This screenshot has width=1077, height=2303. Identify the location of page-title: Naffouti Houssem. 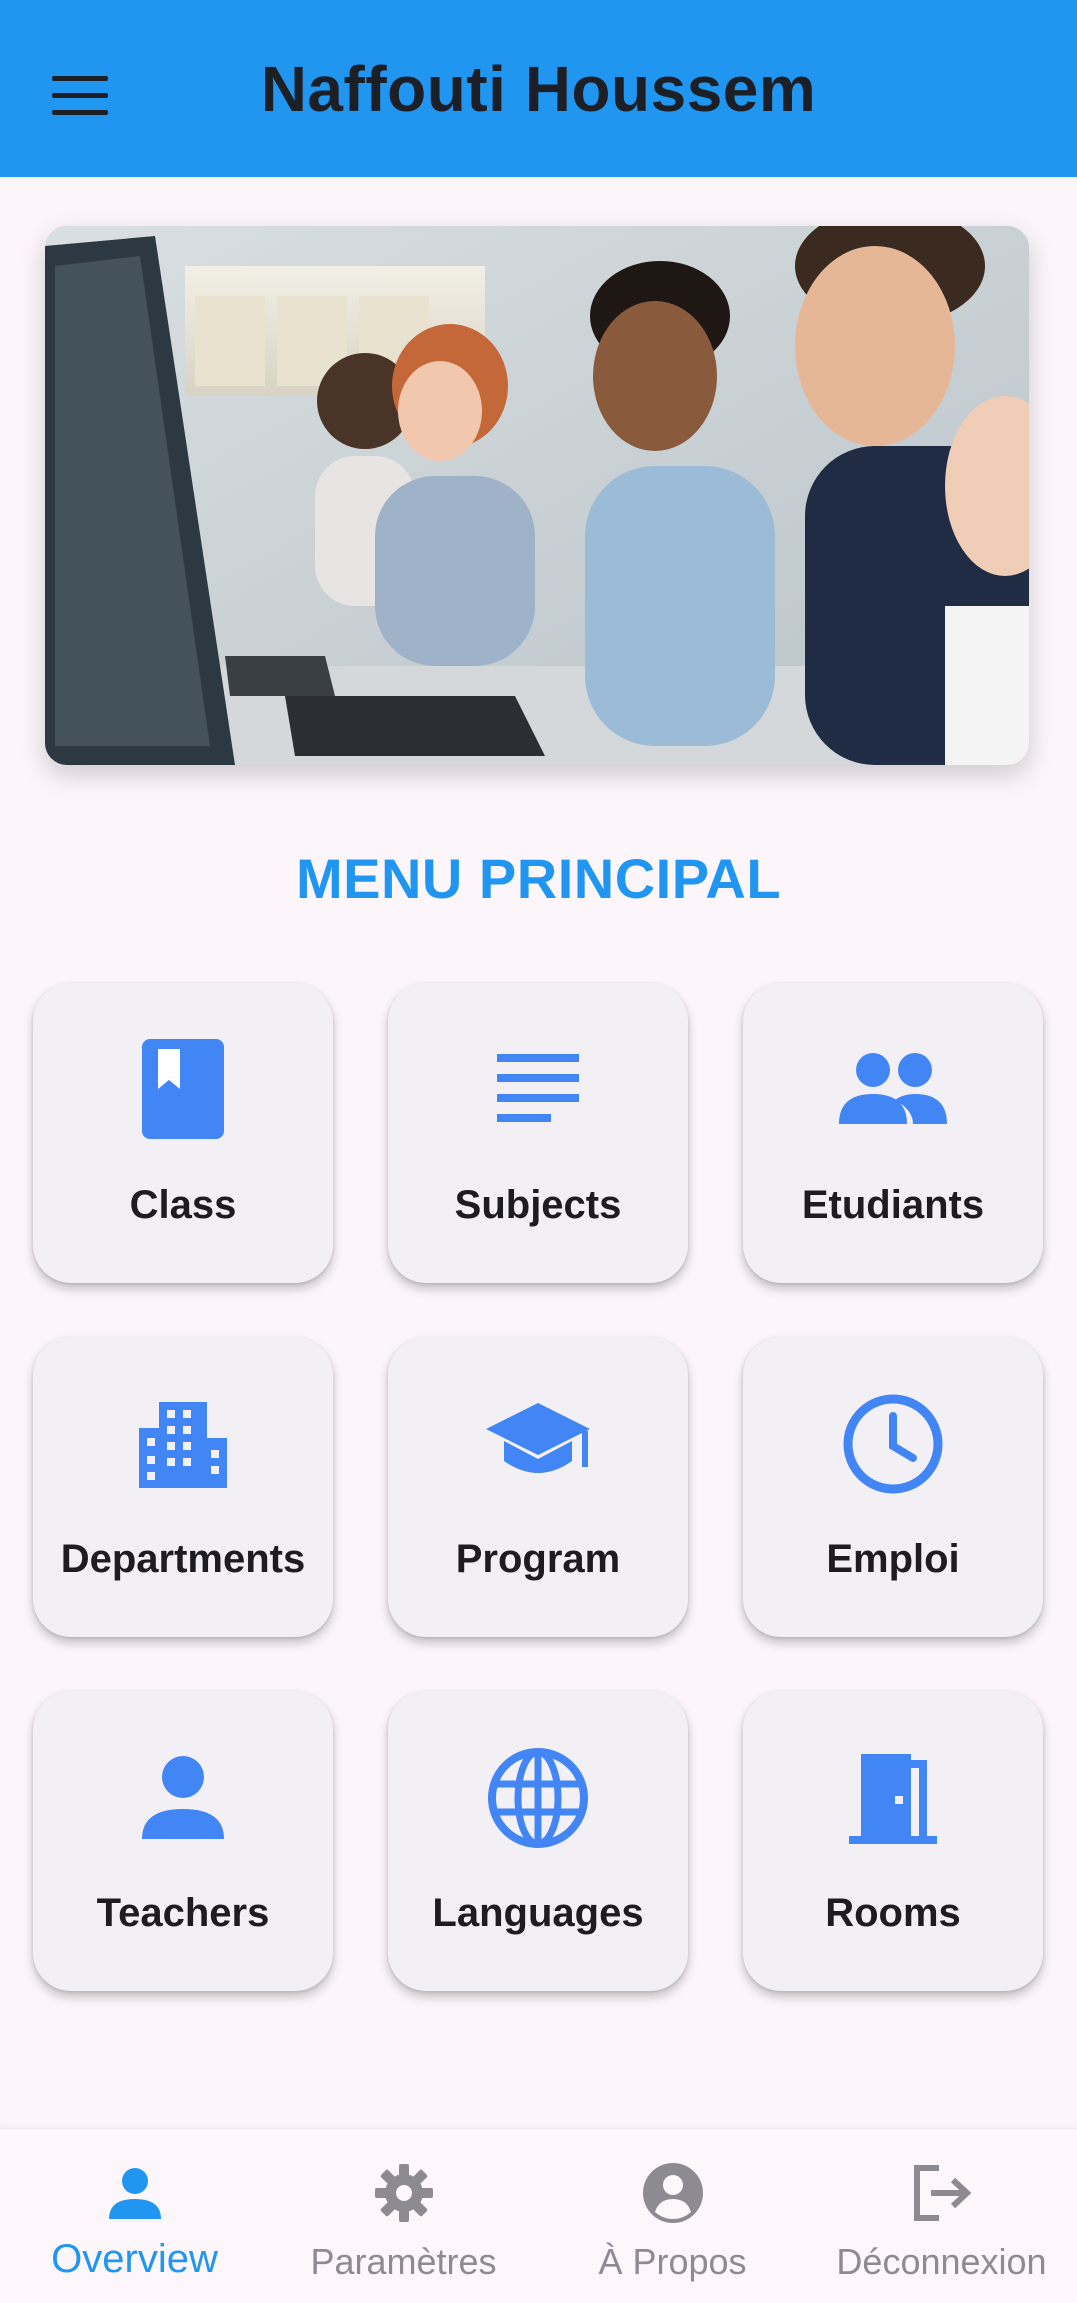
(538, 89).